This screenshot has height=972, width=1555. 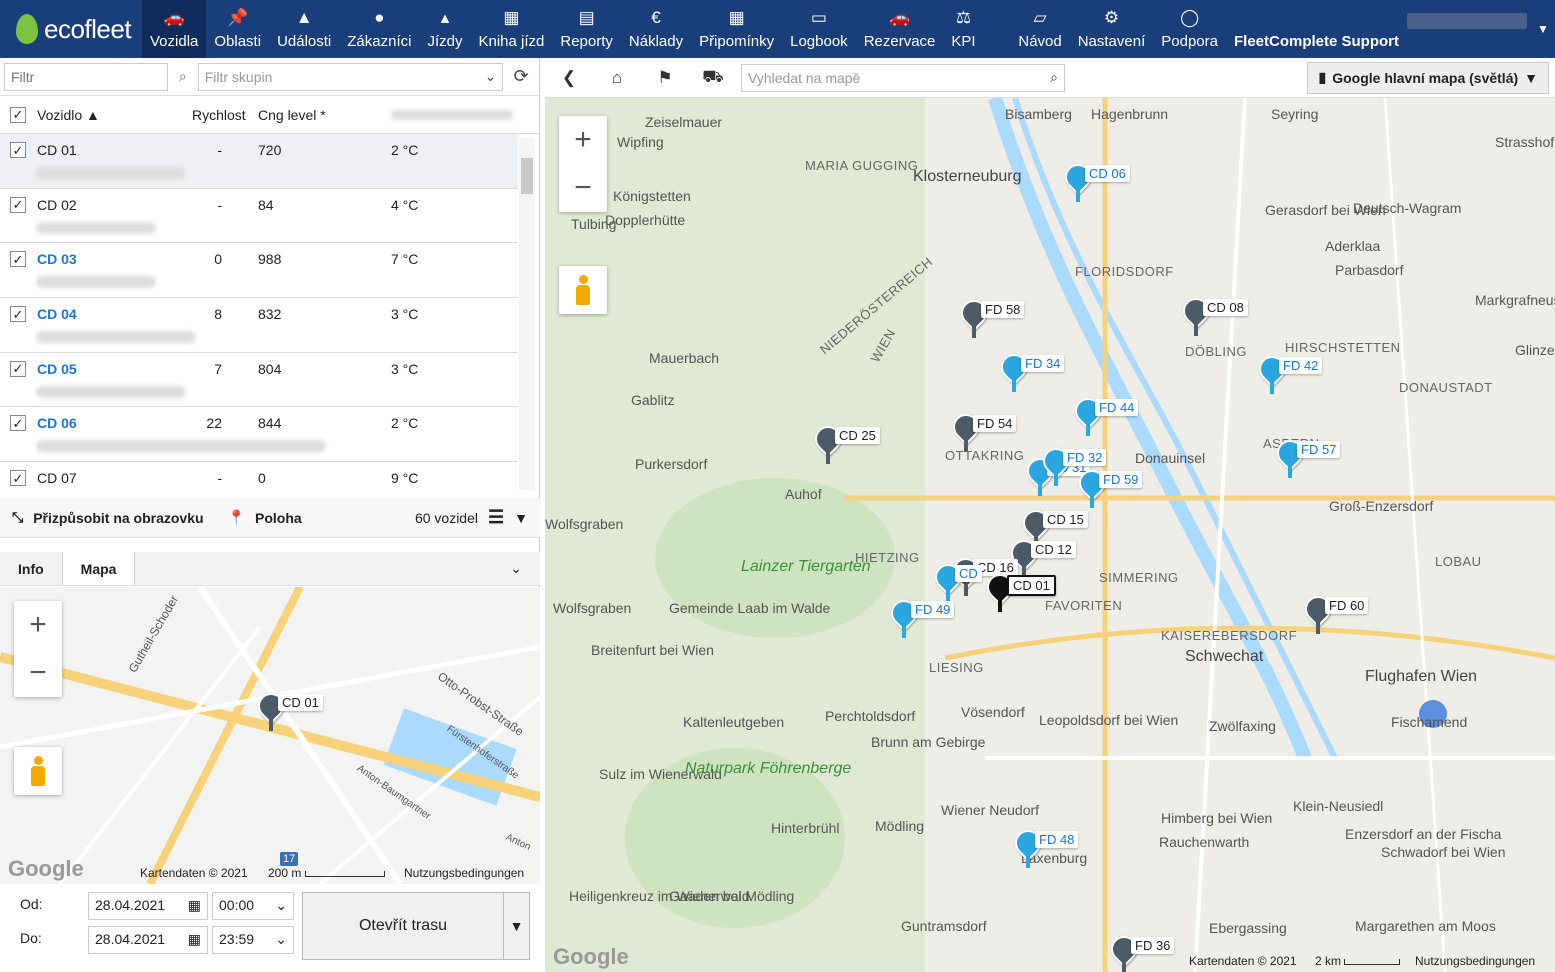 I want to click on map-place-label: Hagenbrunn, so click(x=1130, y=114).